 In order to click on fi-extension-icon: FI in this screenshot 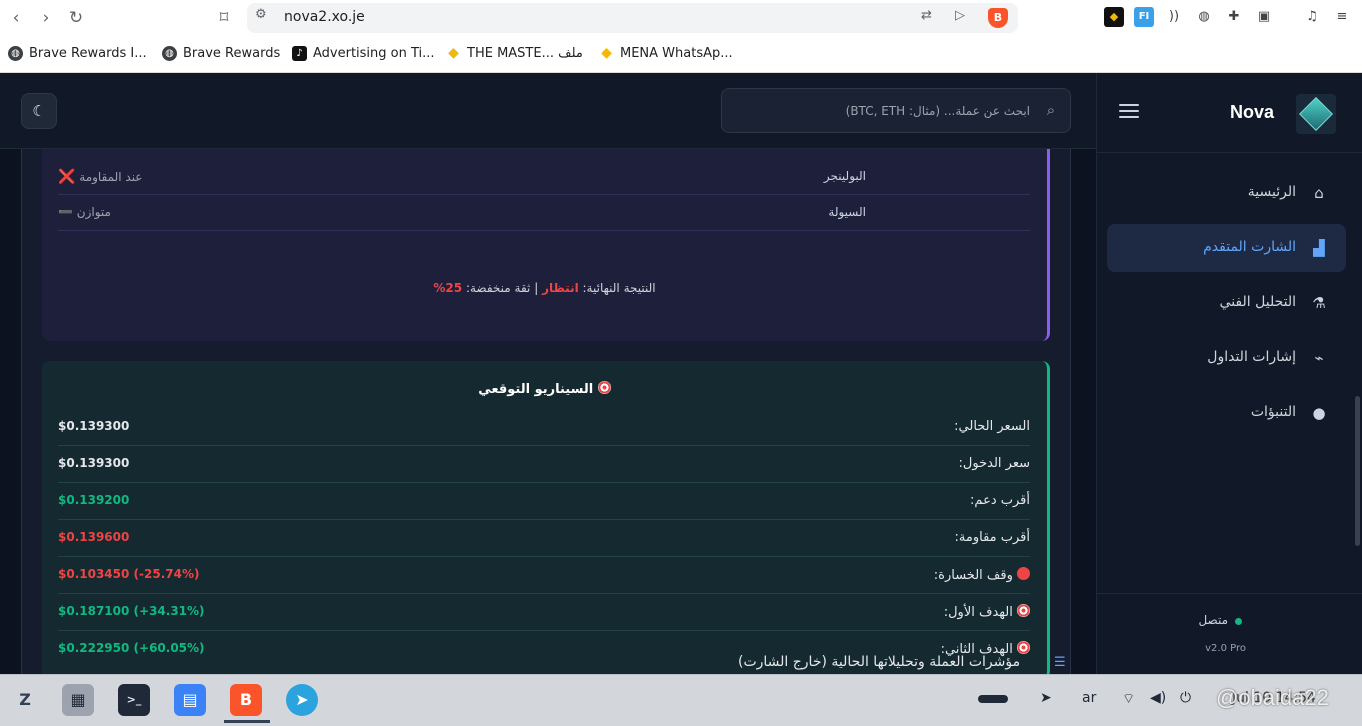, I will do `click(1144, 17)`.